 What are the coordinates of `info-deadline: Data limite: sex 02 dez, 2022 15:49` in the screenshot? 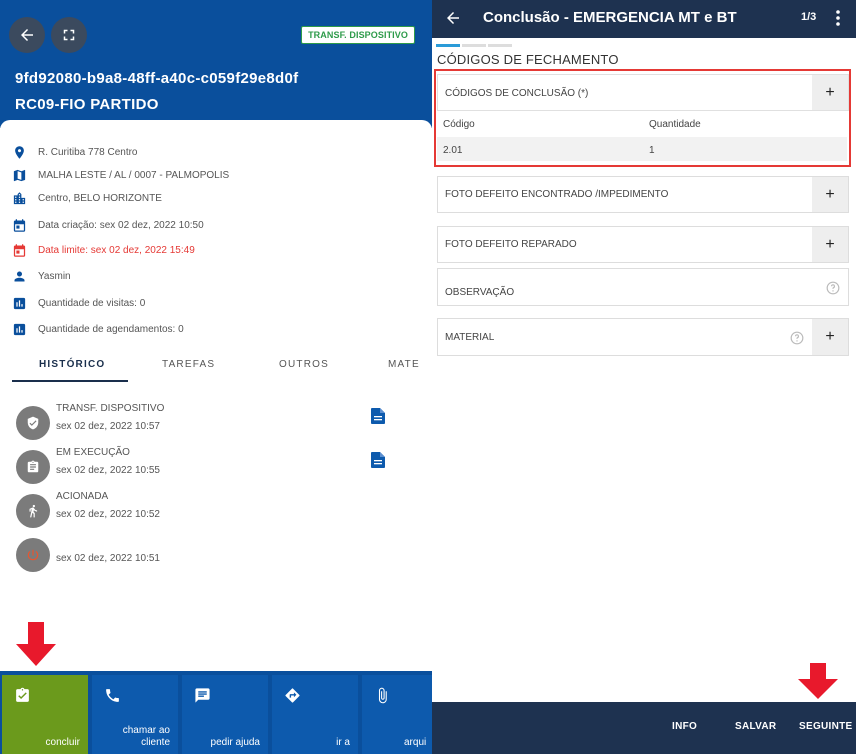 It's located at (103, 250).